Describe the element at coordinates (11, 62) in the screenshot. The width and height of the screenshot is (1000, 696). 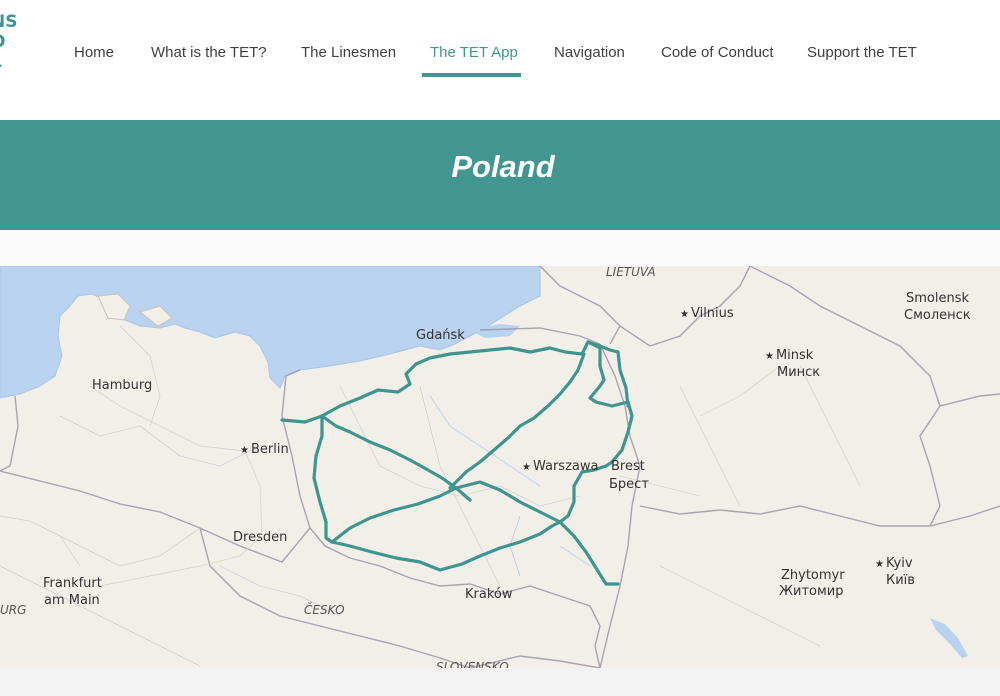
I see `logo-line-3: L` at that location.